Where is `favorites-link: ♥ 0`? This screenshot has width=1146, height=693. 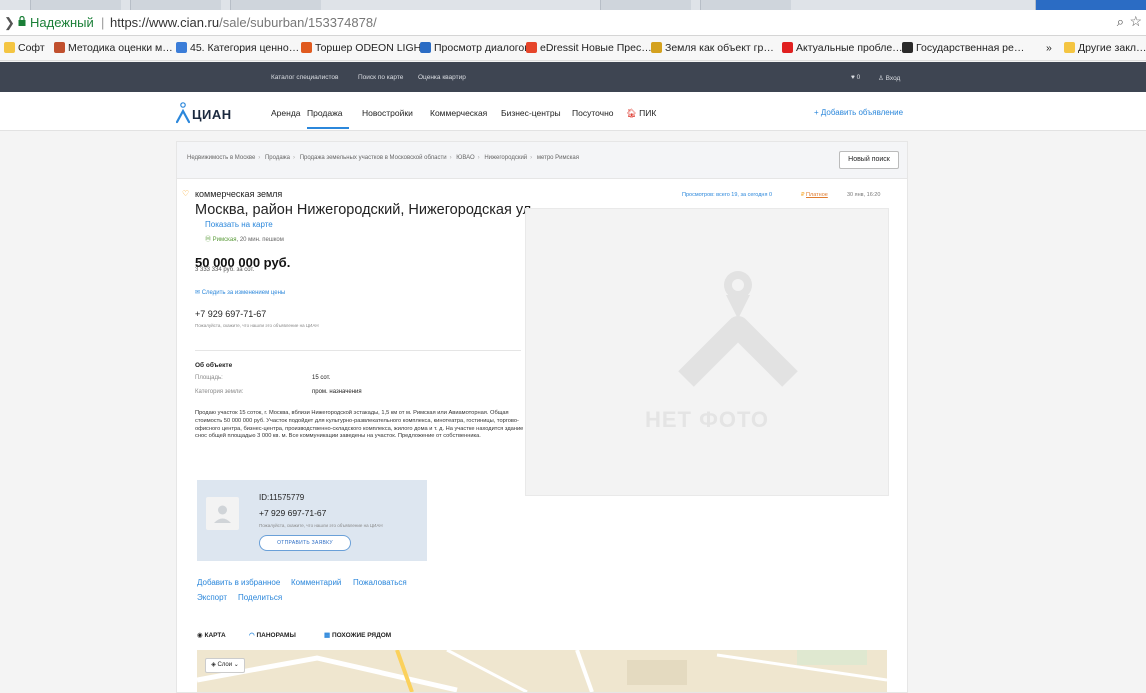 favorites-link: ♥ 0 is located at coordinates (855, 77).